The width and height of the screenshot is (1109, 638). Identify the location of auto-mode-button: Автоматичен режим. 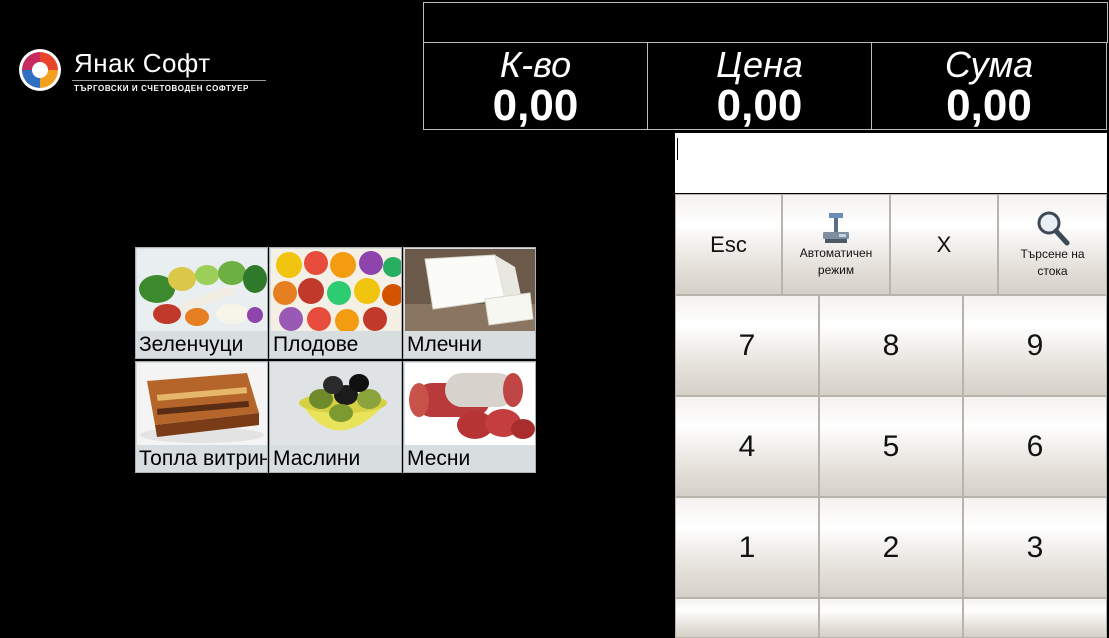
(836, 244).